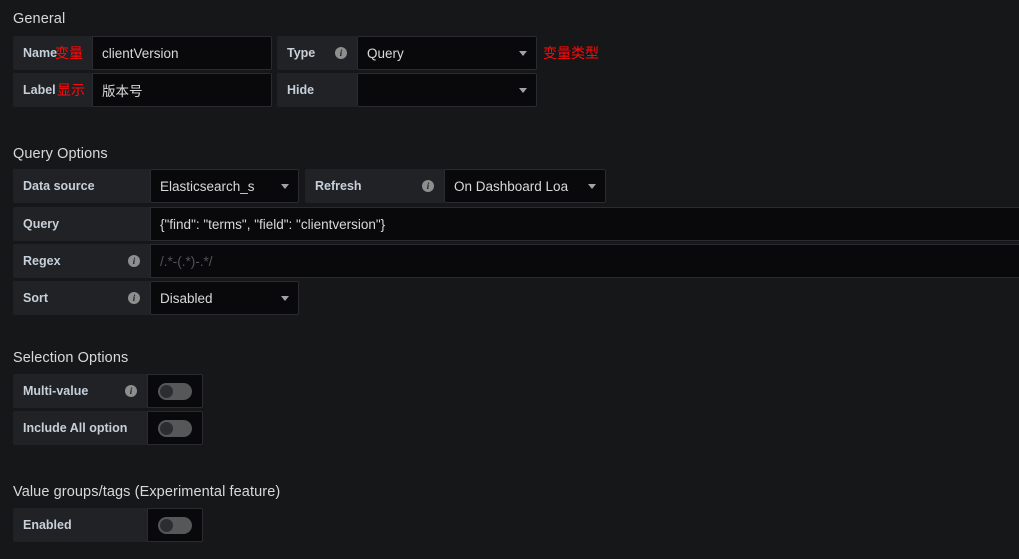 The width and height of the screenshot is (1019, 559). I want to click on value-groups-enabled-toggle-cell, so click(175, 525).